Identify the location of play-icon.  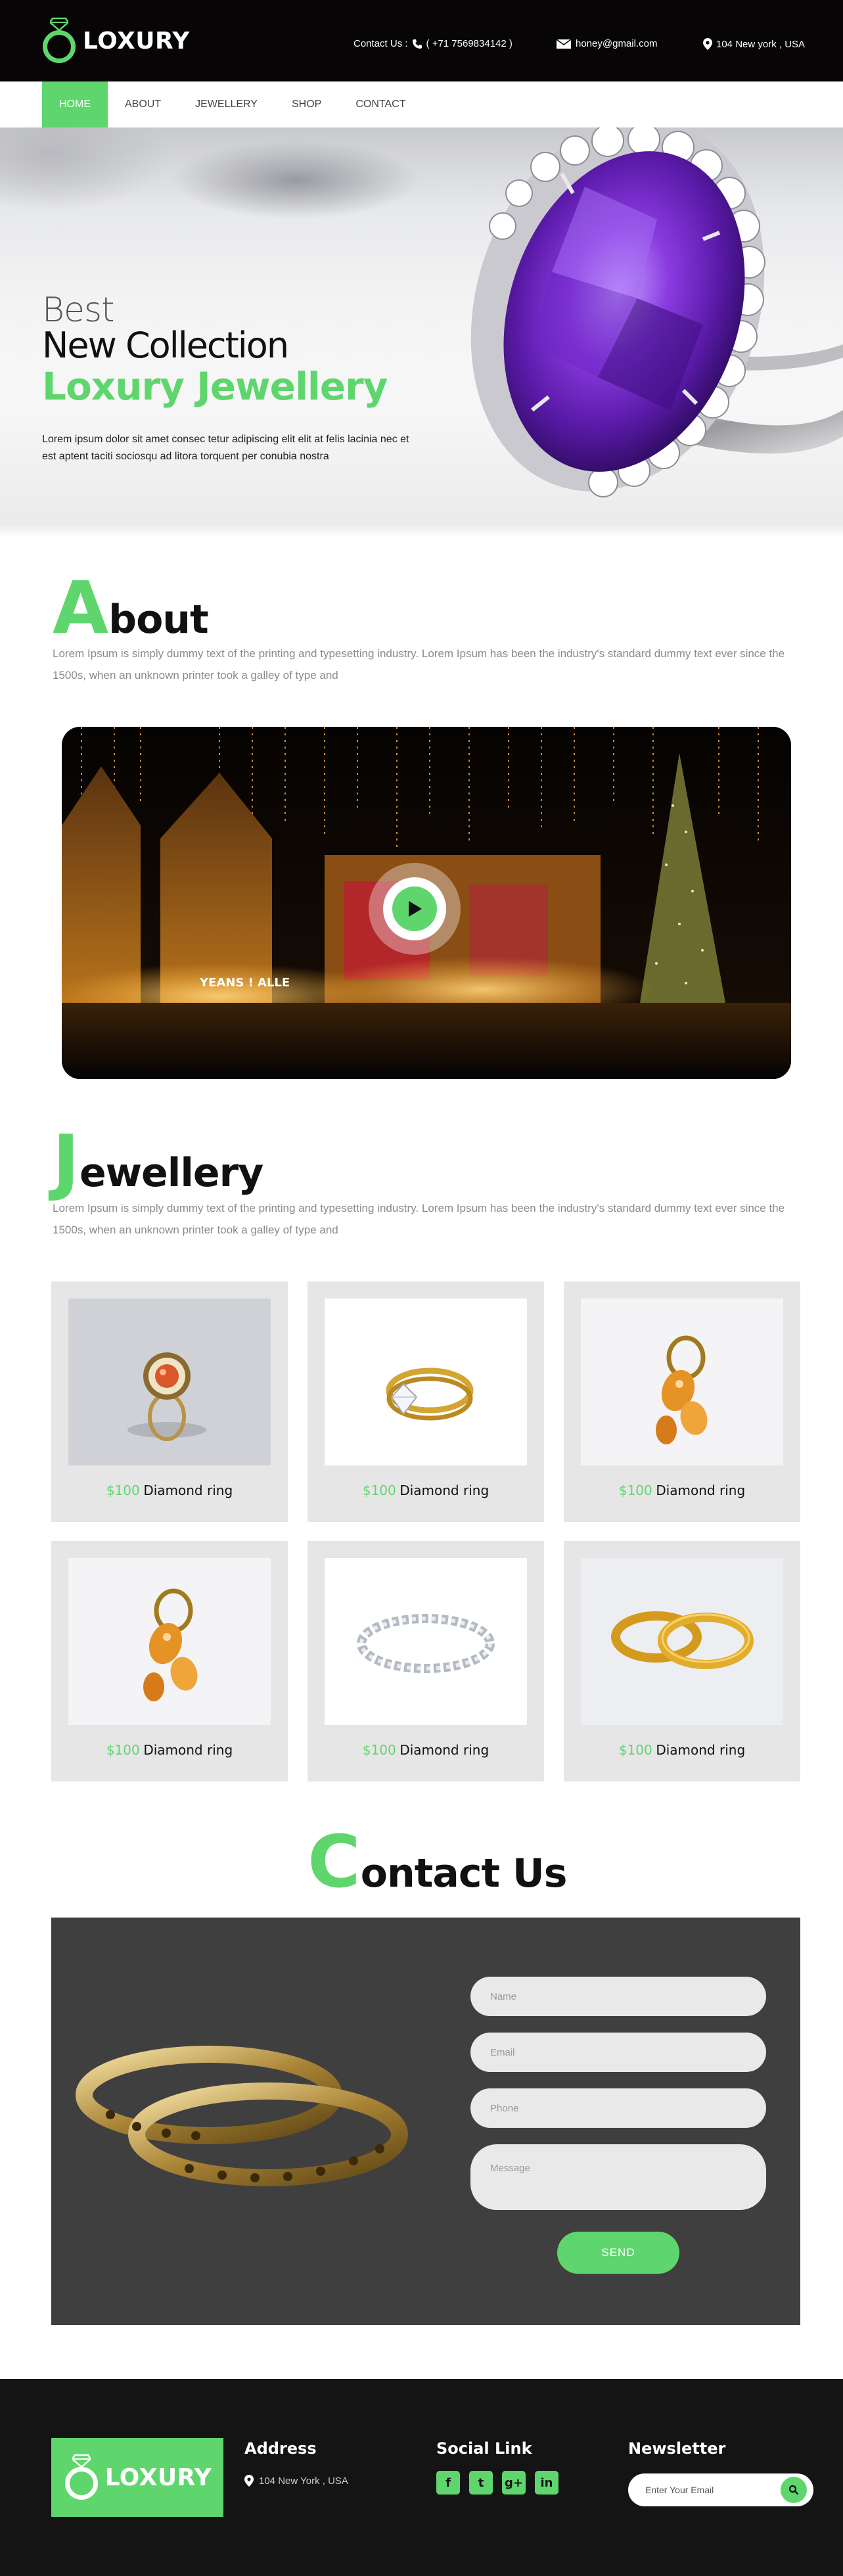
(415, 909).